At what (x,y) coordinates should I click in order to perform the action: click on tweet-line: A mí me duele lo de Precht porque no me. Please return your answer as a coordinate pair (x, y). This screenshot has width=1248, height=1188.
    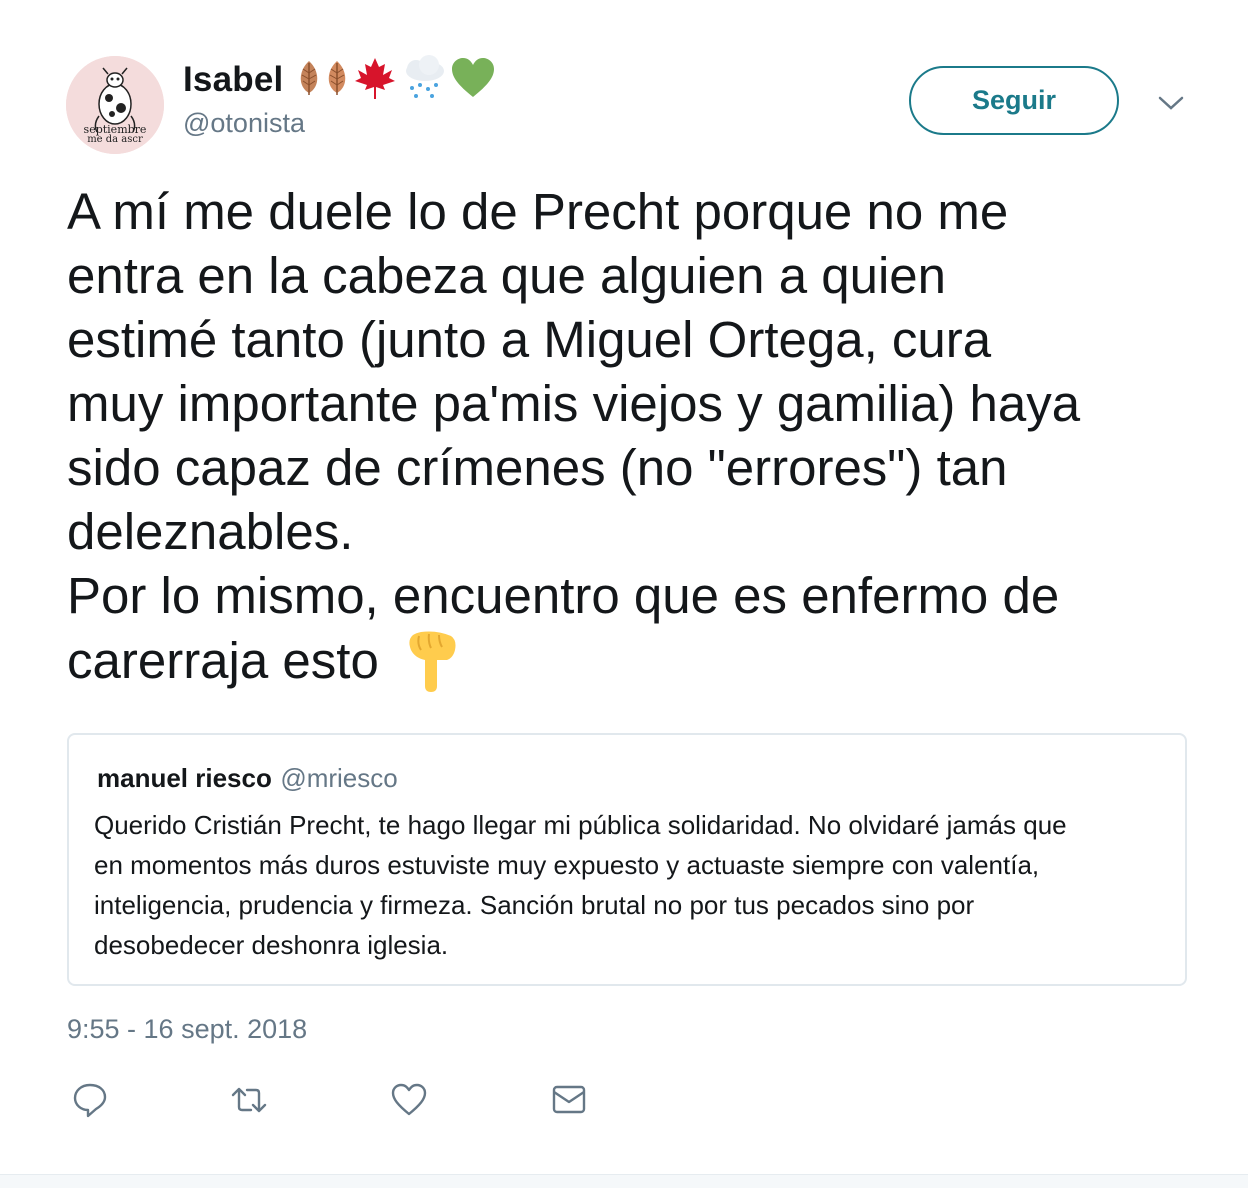
    Looking at the image, I should click on (538, 211).